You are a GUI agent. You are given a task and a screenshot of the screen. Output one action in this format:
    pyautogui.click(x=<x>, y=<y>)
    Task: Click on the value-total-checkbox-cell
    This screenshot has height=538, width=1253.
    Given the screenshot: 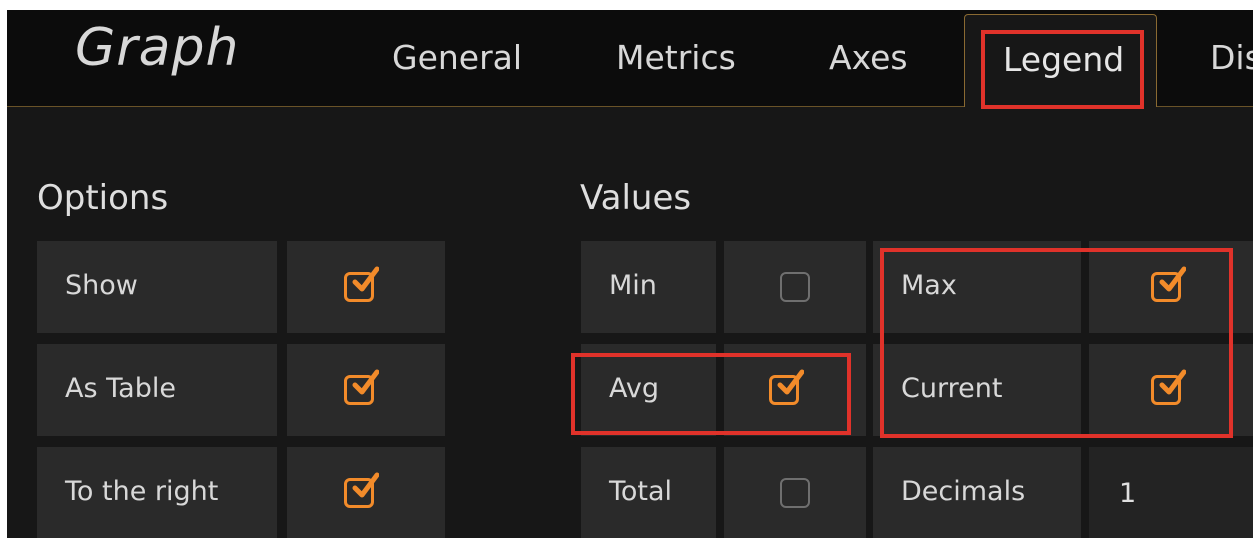 What is the action you would take?
    pyautogui.click(x=795, y=492)
    